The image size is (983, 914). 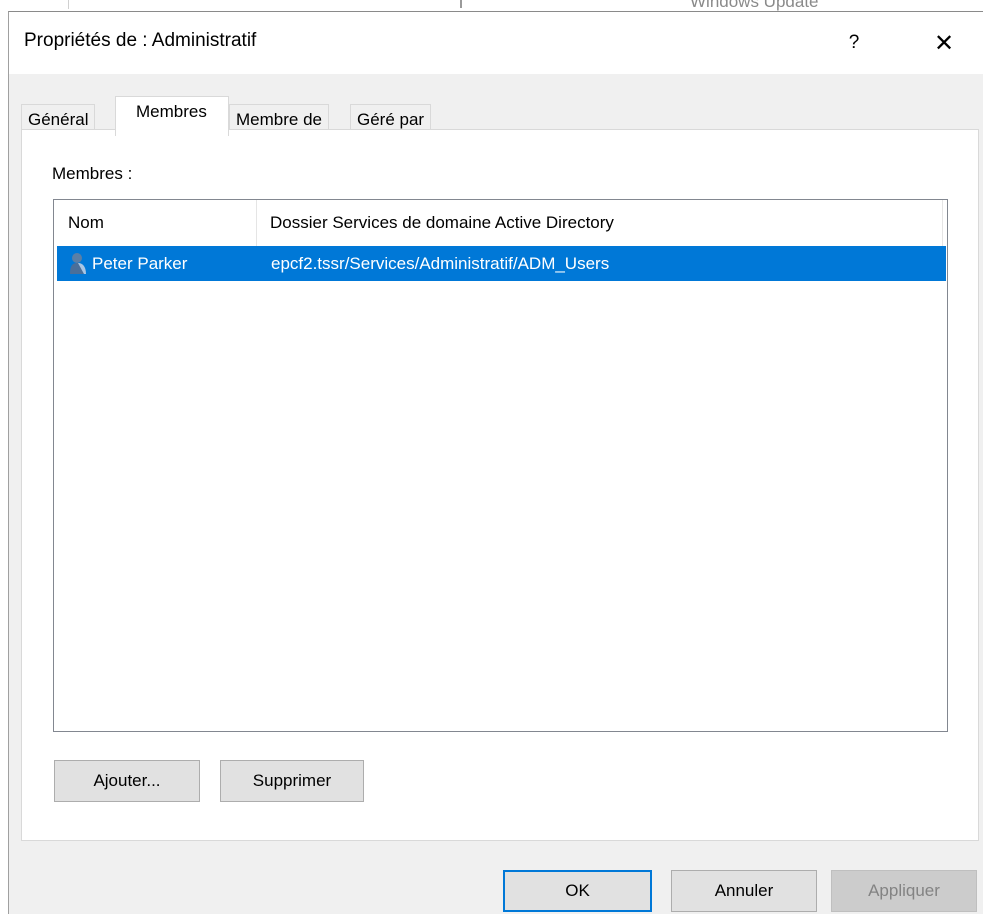 What do you see at coordinates (904, 891) in the screenshot?
I see `apply-button: Appliquer` at bounding box center [904, 891].